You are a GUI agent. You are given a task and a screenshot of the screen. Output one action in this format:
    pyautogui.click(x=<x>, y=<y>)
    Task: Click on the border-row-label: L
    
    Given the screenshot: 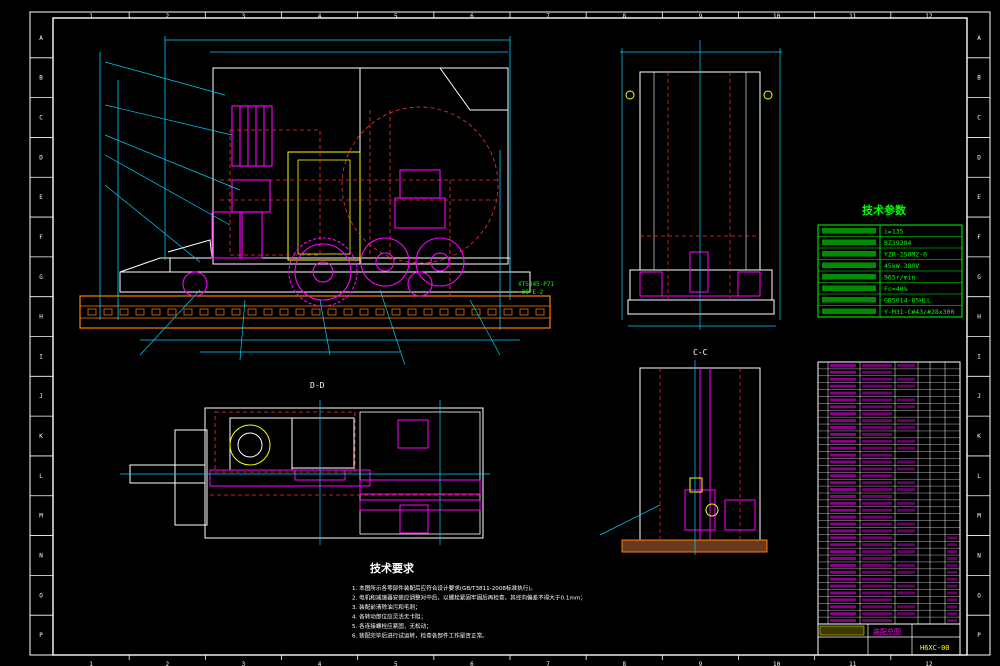 What is the action you would take?
    pyautogui.click(x=41, y=476)
    